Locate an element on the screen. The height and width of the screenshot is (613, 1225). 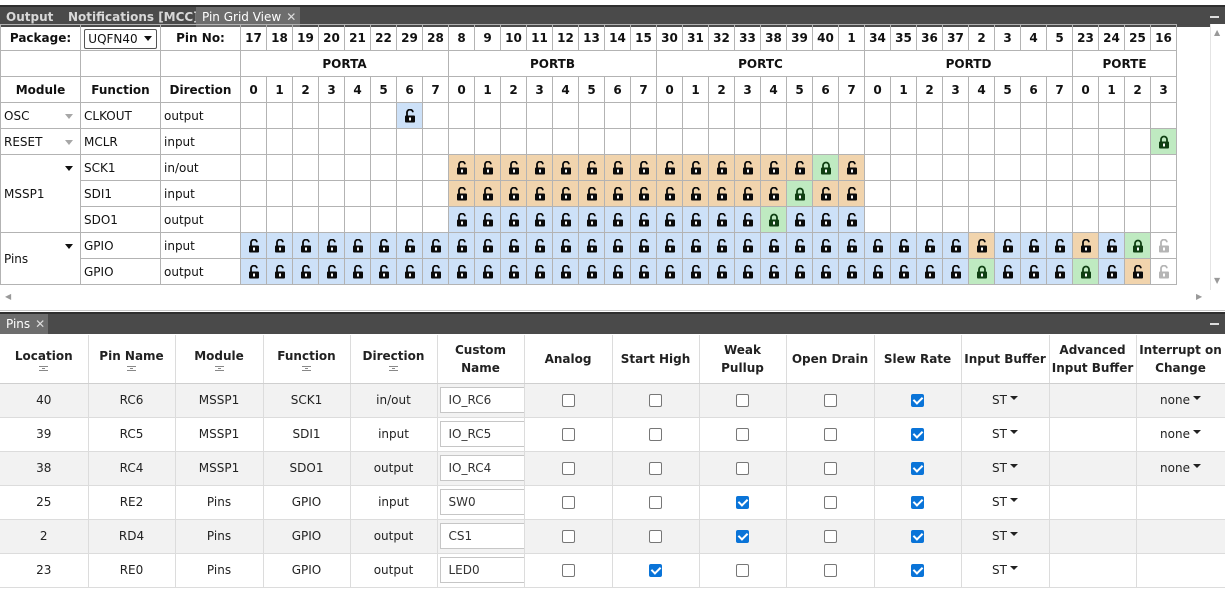
module-cell-mssp1: MSSP1 is located at coordinates (40, 193).